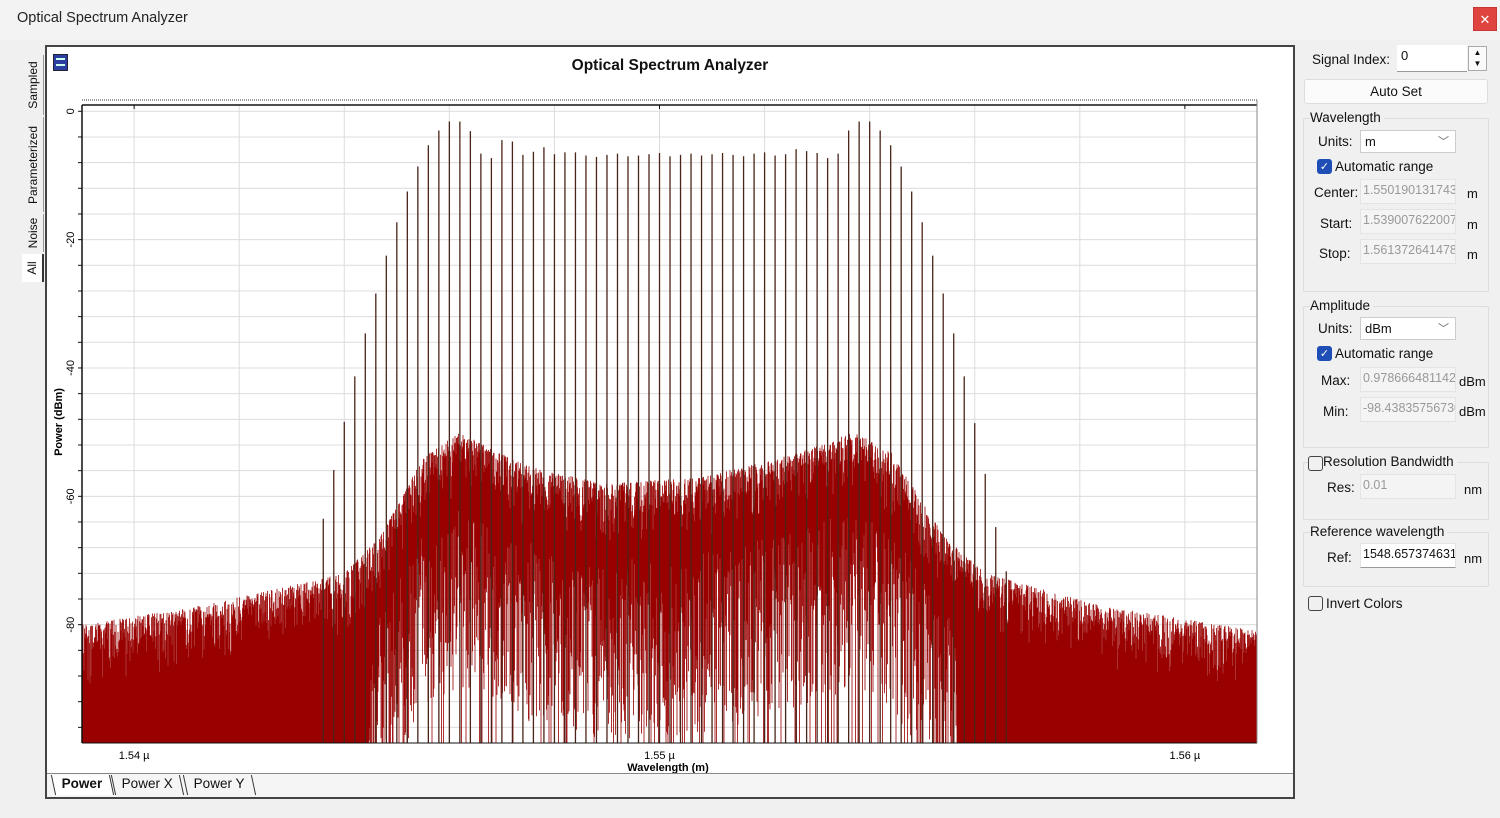 The height and width of the screenshot is (818, 1500). I want to click on y-tick-label: -40, so click(71, 368).